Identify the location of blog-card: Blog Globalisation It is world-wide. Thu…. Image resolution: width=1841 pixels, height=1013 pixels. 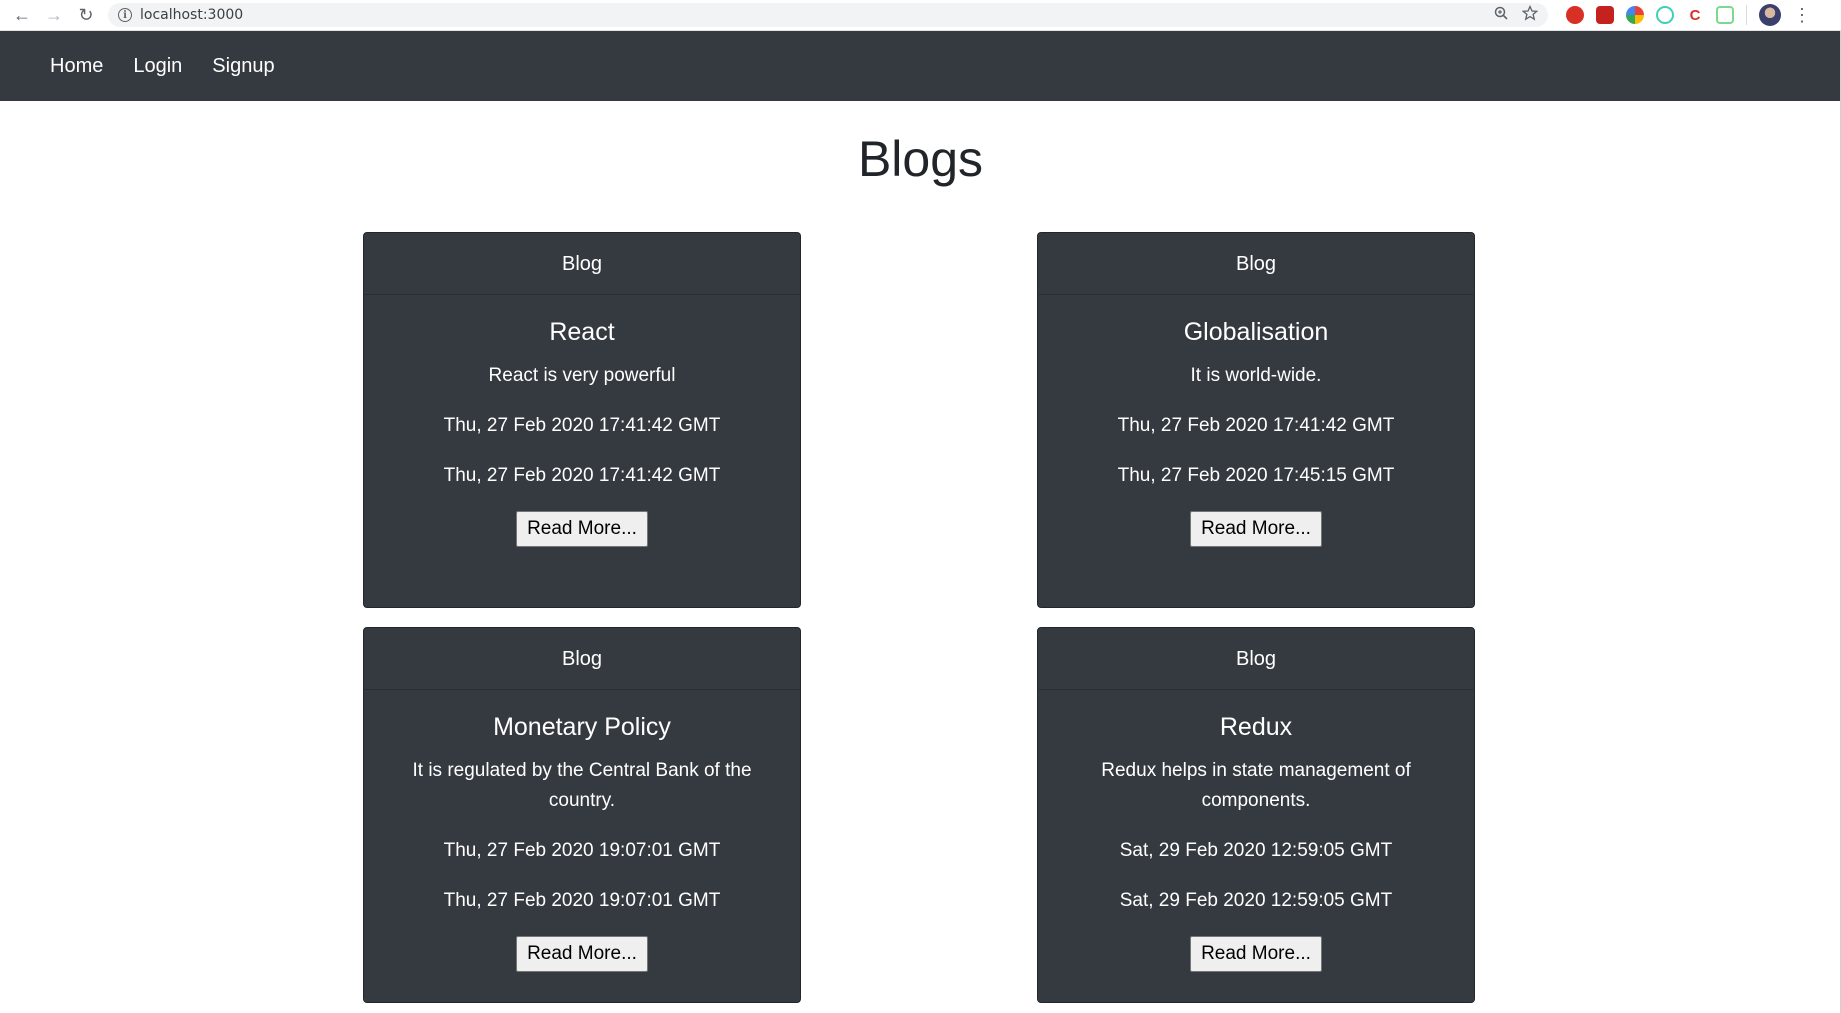
(1256, 420).